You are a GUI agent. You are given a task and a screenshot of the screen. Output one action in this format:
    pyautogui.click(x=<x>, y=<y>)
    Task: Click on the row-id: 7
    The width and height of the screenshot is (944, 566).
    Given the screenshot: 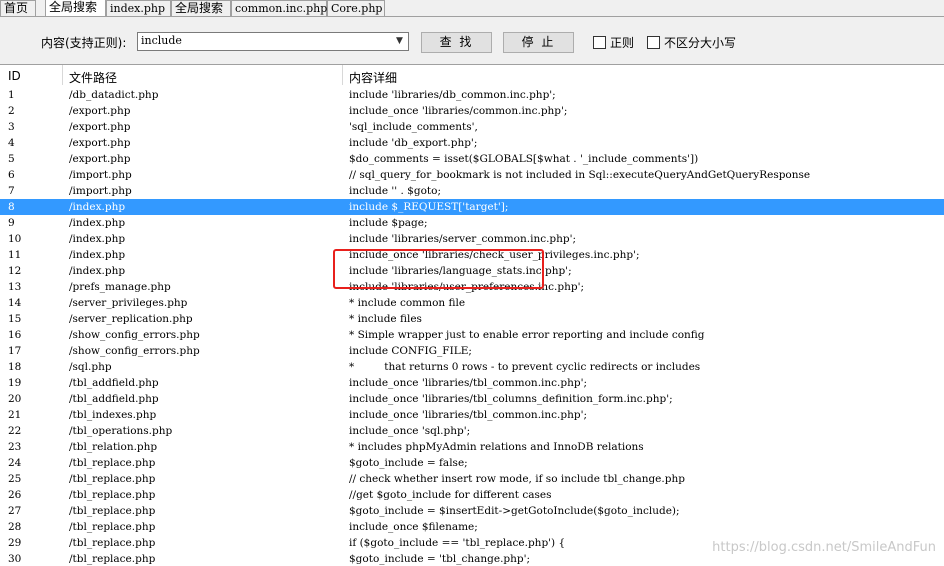 What is the action you would take?
    pyautogui.click(x=11, y=191)
    